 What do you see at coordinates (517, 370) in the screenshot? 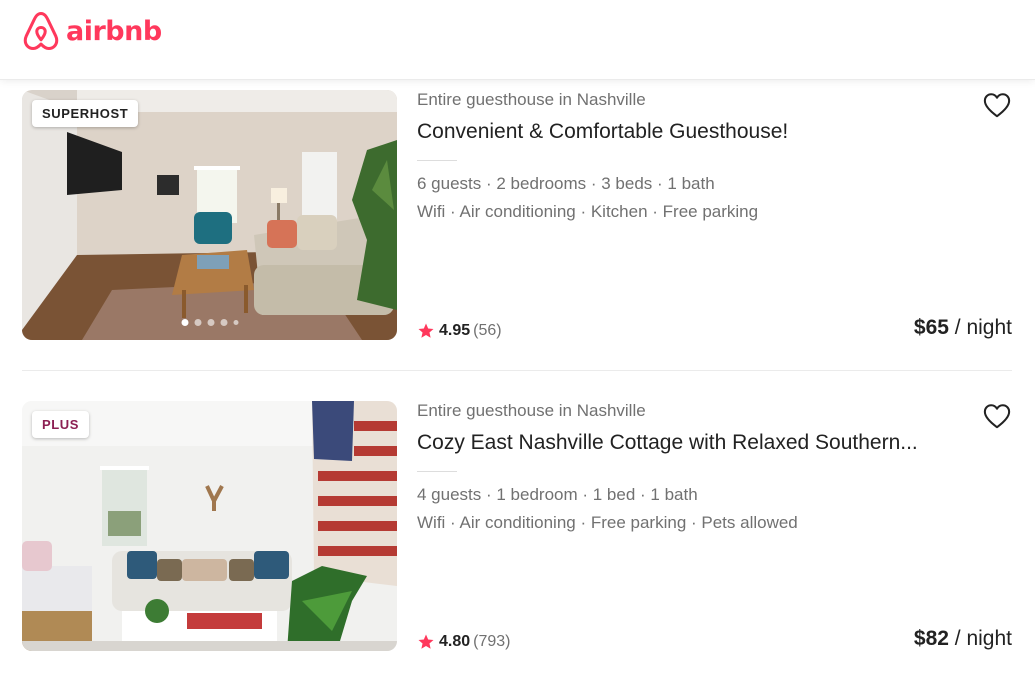
I see `listing-separator` at bounding box center [517, 370].